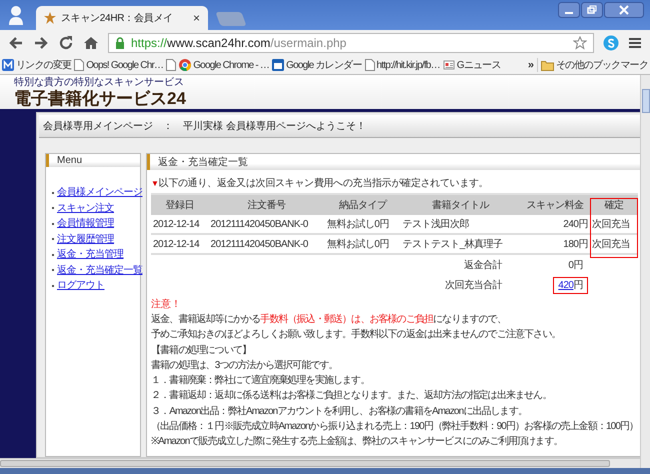 The height and width of the screenshot is (474, 650). I want to click on bookmarks-overflow-button: », so click(531, 65).